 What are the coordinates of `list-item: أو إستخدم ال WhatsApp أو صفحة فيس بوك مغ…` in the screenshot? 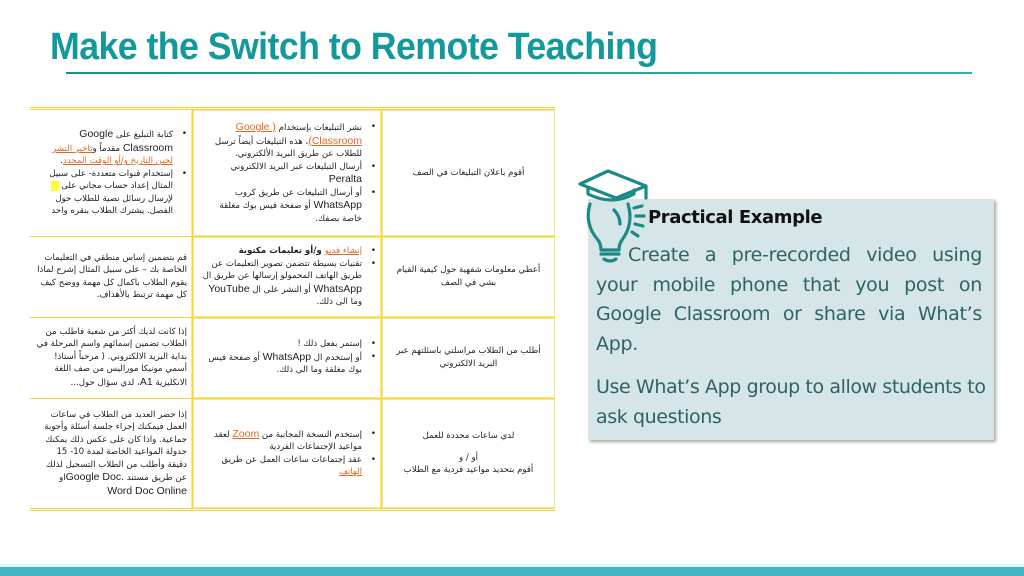 It's located at (287, 364).